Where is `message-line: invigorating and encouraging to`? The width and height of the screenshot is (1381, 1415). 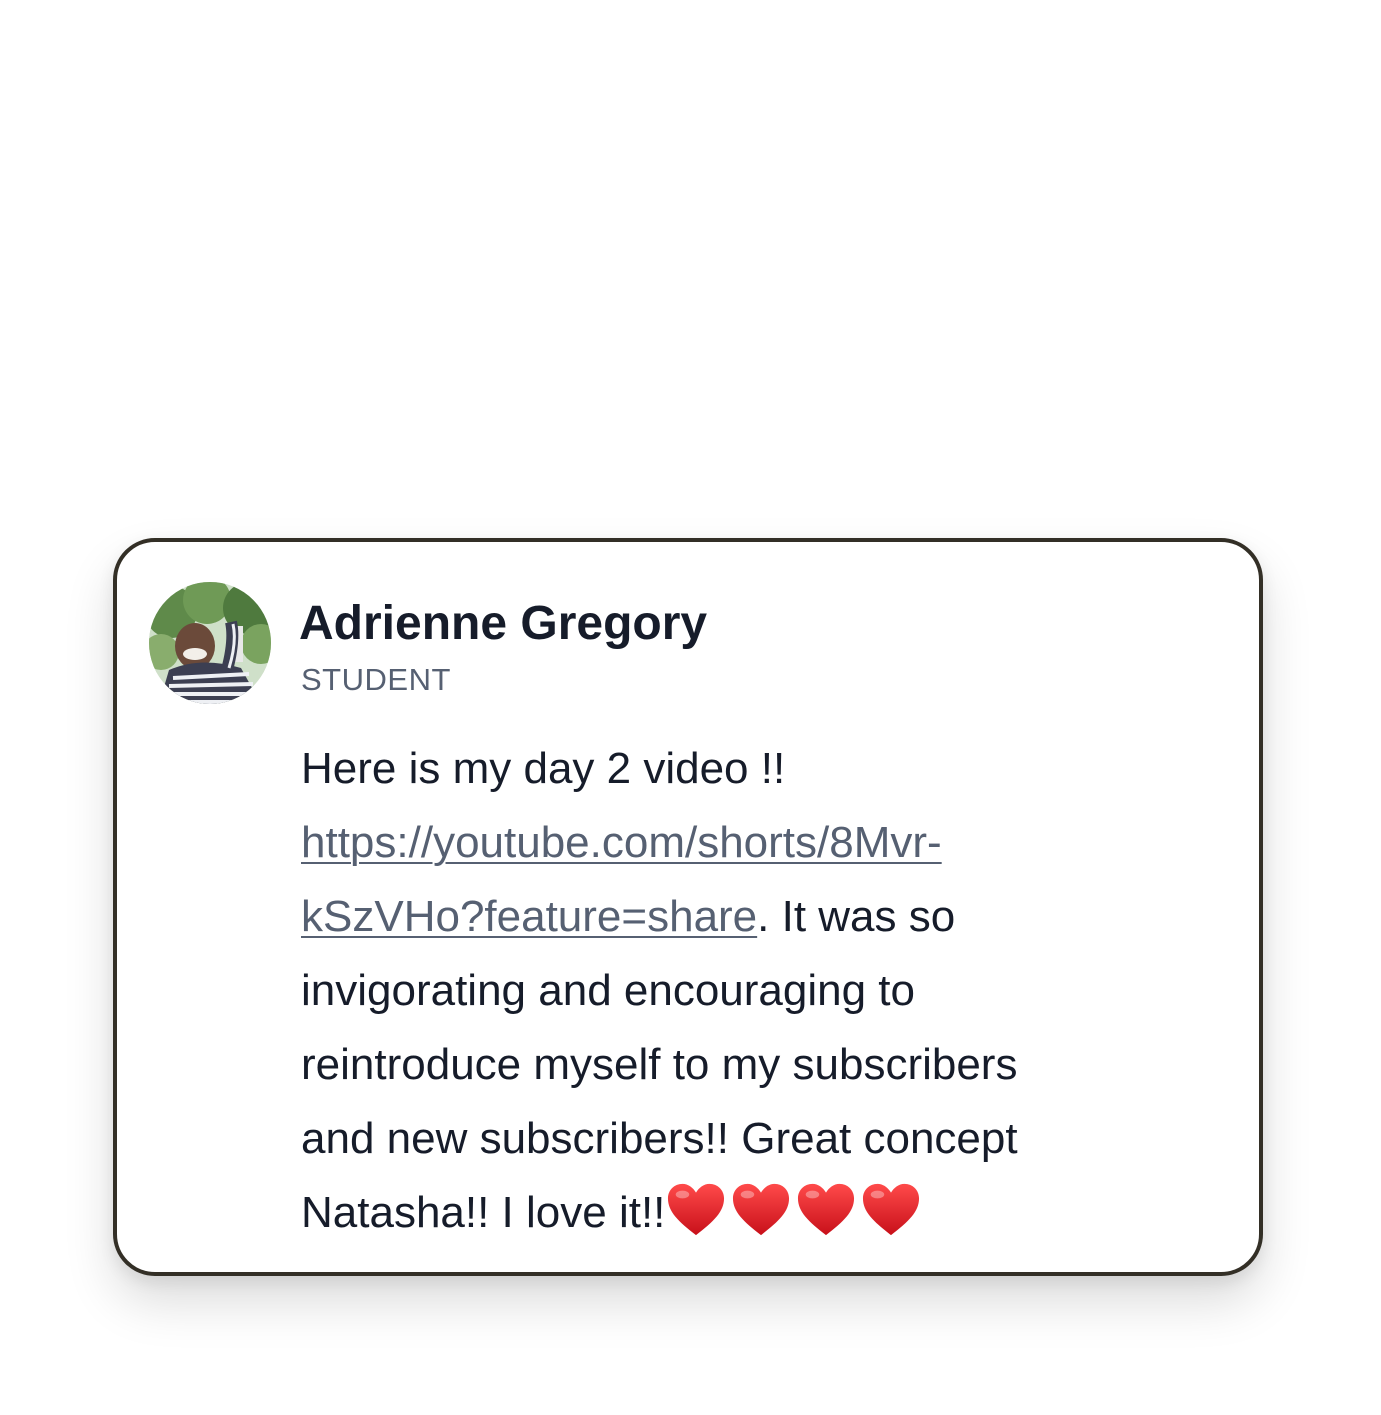
message-line: invigorating and encouraging to is located at coordinates (608, 990).